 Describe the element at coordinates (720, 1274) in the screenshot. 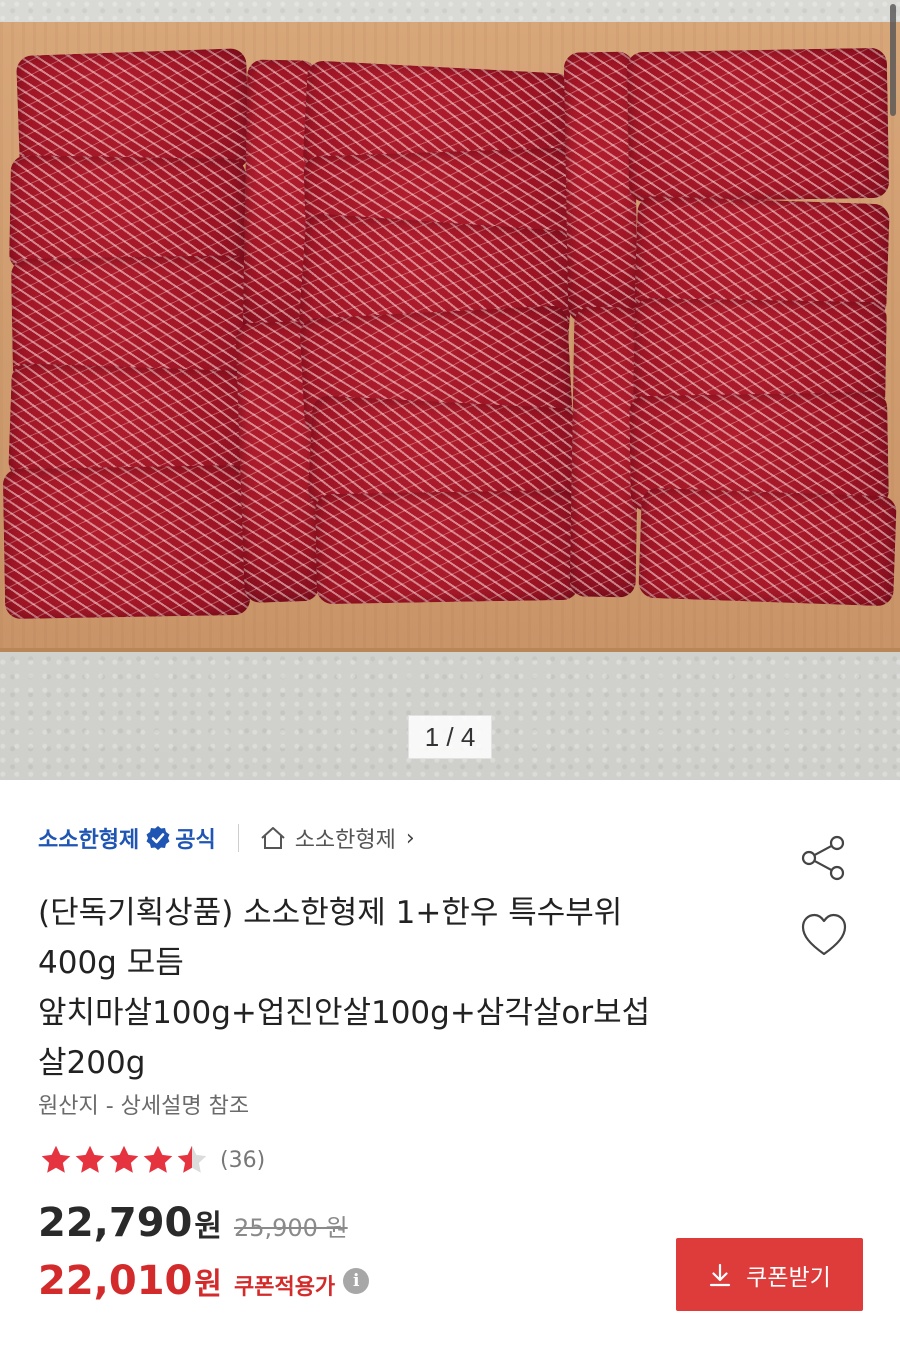

I see `download-icon` at that location.